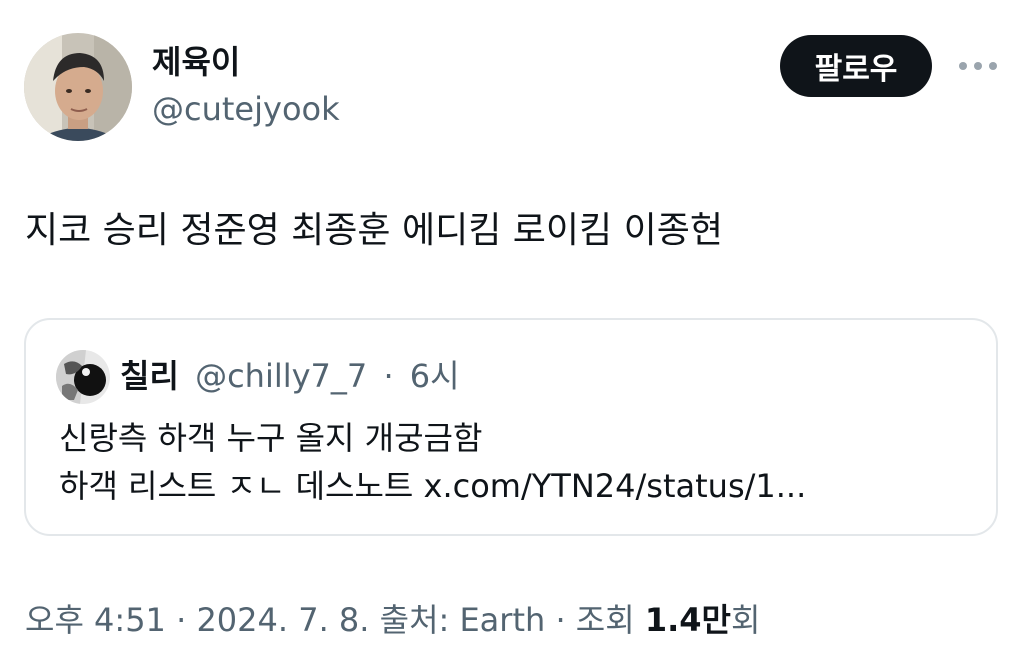 Image resolution: width=1024 pixels, height=670 pixels. Describe the element at coordinates (246, 109) in the screenshot. I see `author-handle: @cutejyook` at that location.